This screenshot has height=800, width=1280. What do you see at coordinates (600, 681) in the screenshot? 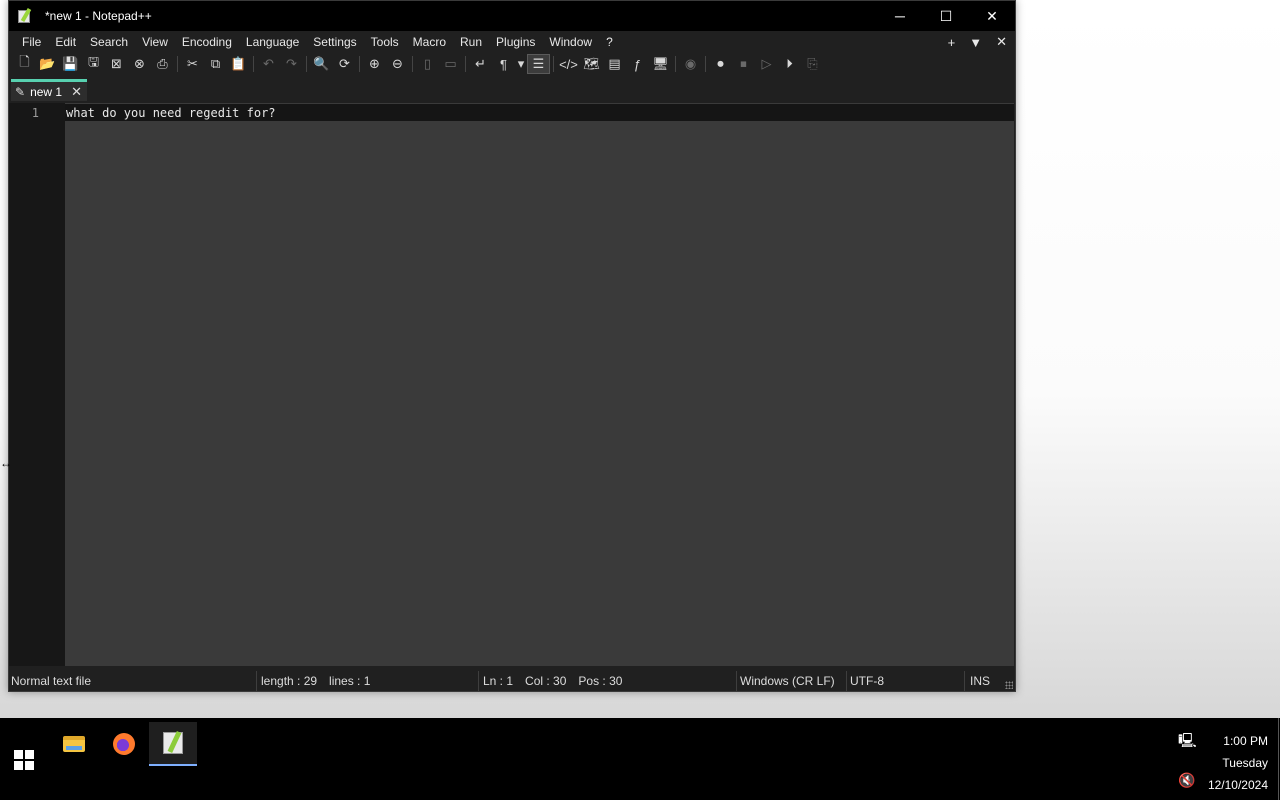
I see `pos-label: Pos : 30` at bounding box center [600, 681].